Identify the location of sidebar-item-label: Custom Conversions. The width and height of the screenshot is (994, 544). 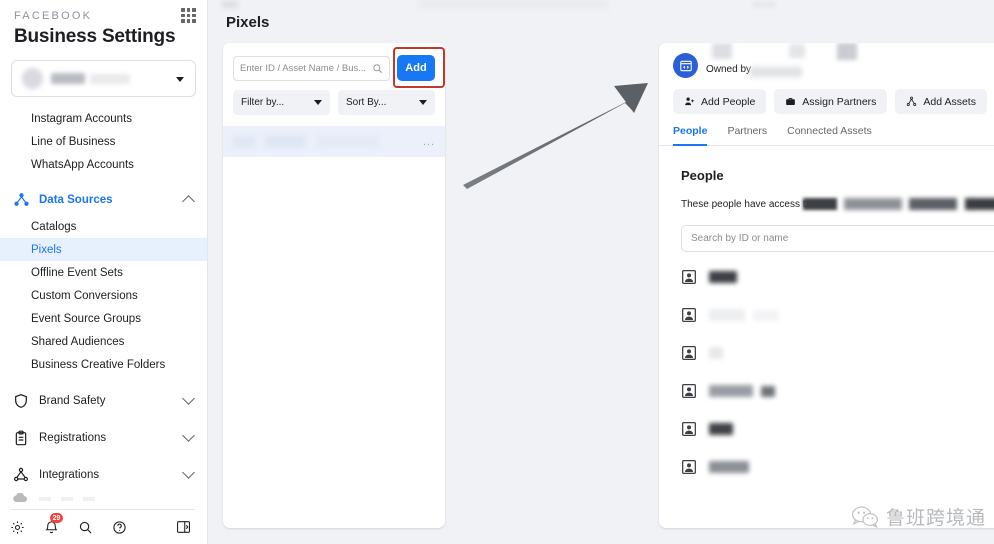
(84, 295).